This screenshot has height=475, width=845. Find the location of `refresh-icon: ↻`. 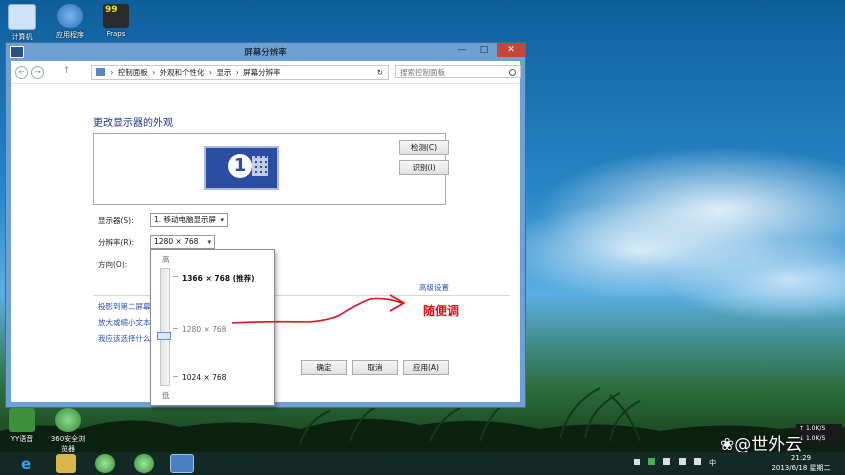

refresh-icon: ↻ is located at coordinates (380, 72).